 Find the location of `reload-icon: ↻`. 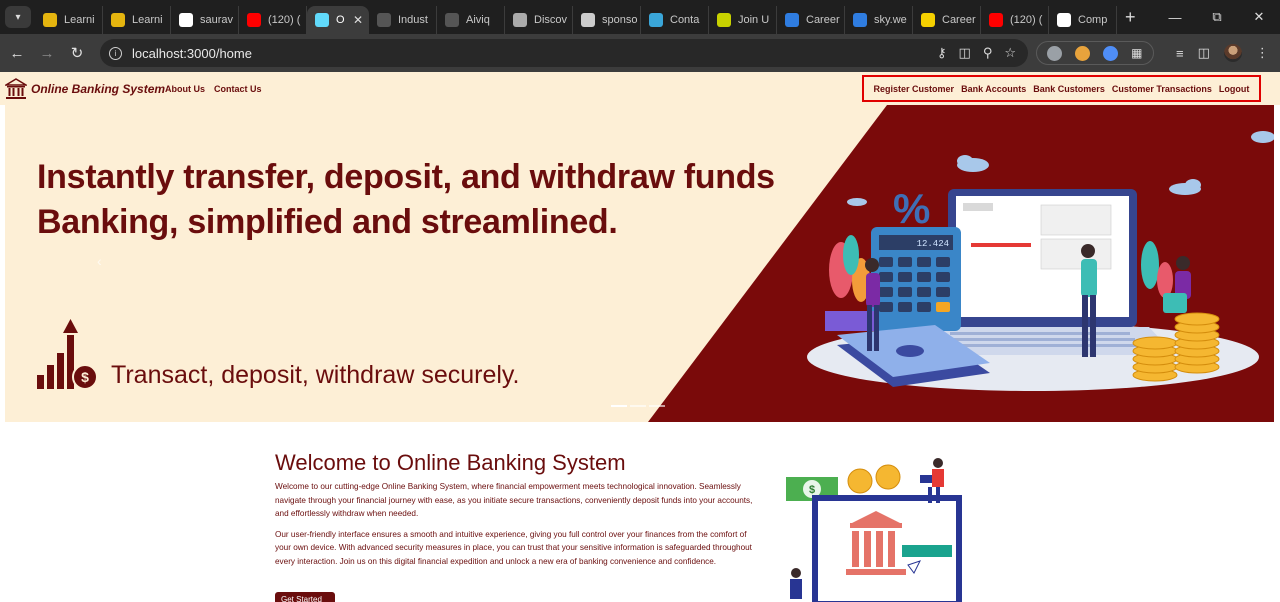

reload-icon: ↻ is located at coordinates (77, 53).